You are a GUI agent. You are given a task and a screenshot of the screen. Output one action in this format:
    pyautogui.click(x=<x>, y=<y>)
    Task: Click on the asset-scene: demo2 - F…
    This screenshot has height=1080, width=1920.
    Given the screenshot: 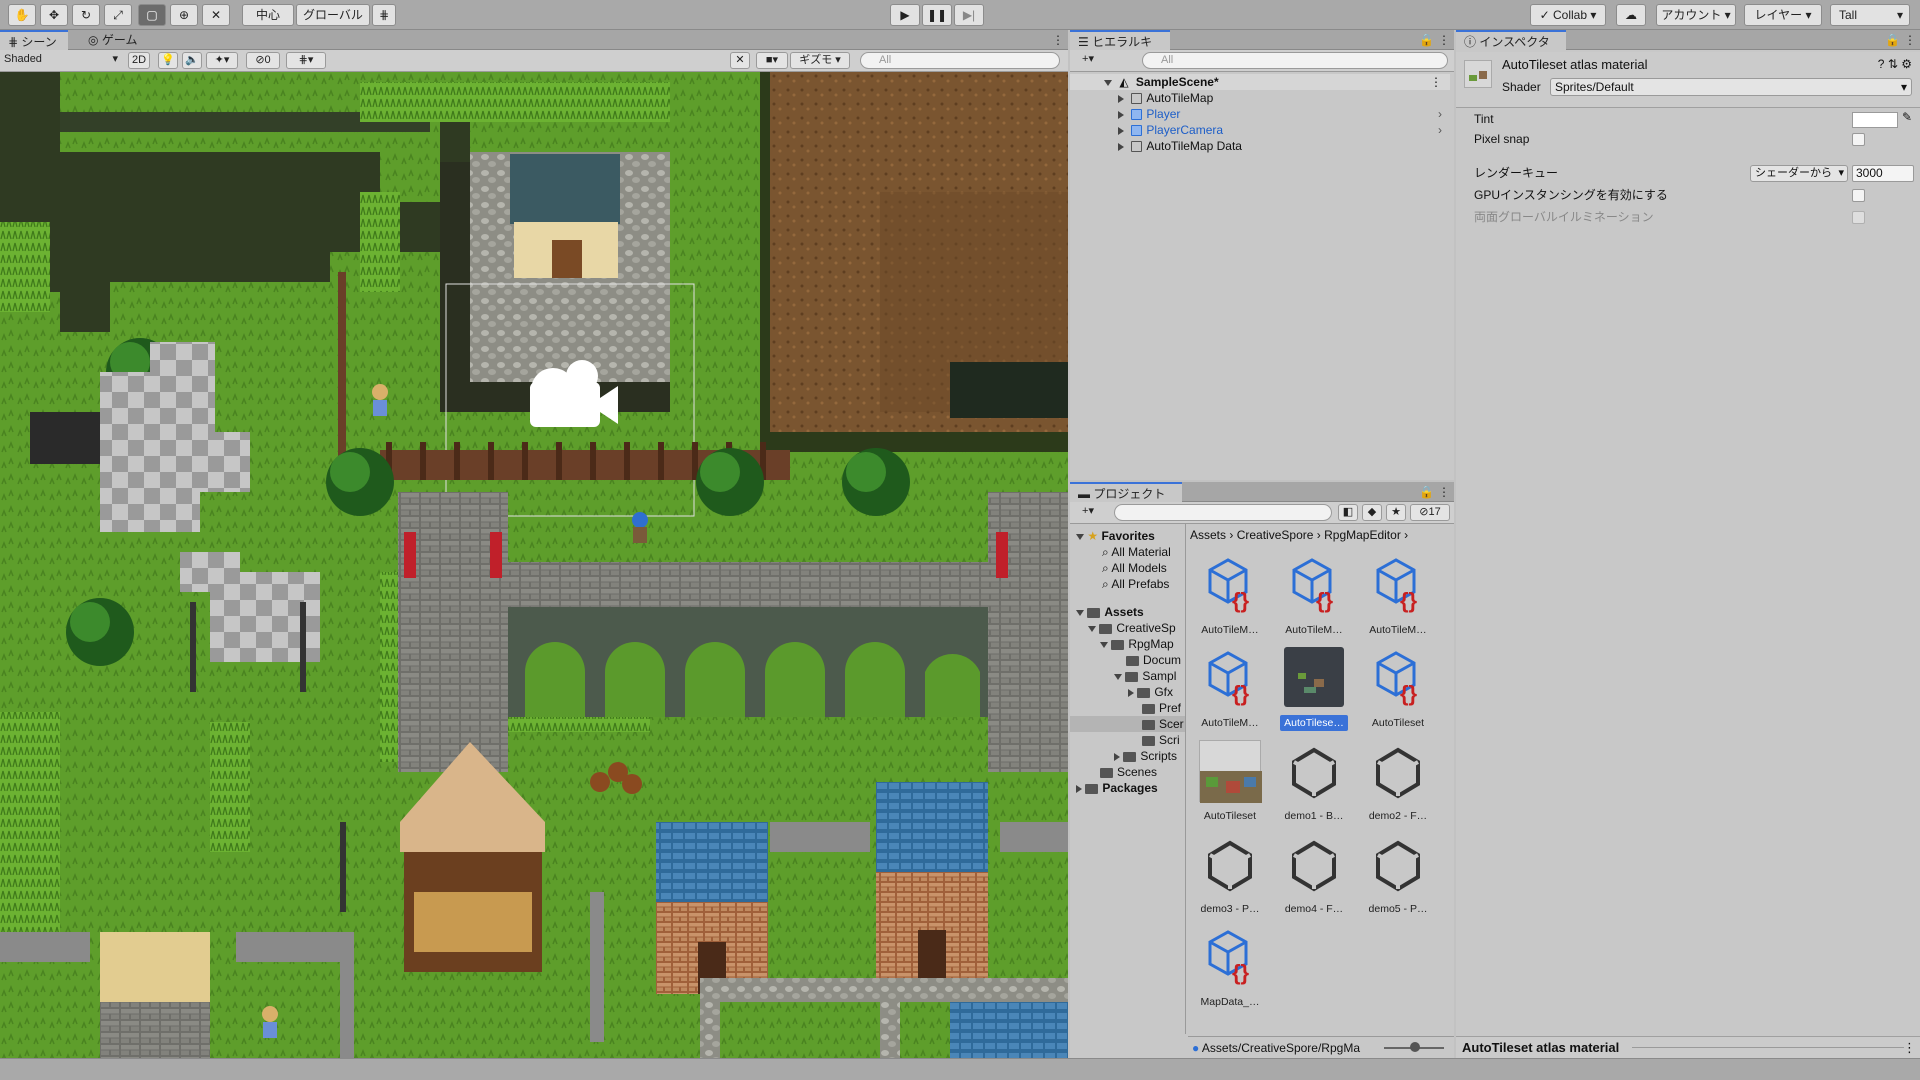 What is the action you would take?
    pyautogui.click(x=1398, y=781)
    